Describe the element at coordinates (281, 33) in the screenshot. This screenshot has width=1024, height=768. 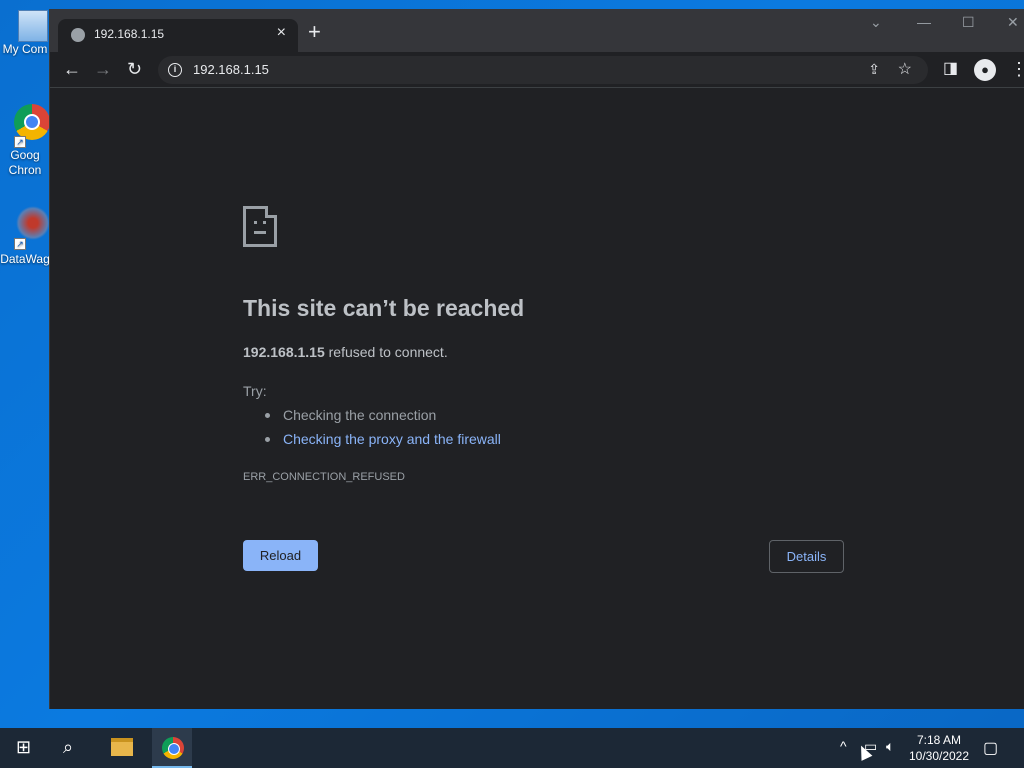
I see `close-tab-icon: ×` at that location.